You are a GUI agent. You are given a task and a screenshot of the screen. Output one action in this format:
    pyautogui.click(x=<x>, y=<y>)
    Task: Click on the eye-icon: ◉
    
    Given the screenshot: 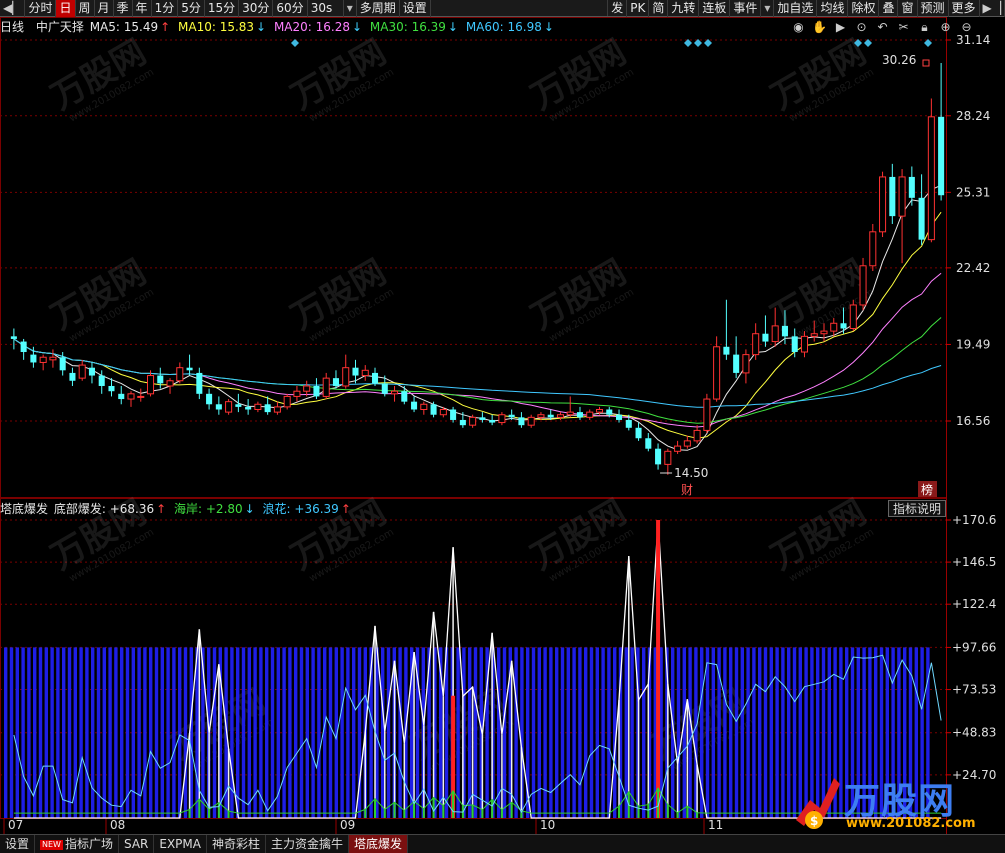 What is the action you would take?
    pyautogui.click(x=798, y=27)
    